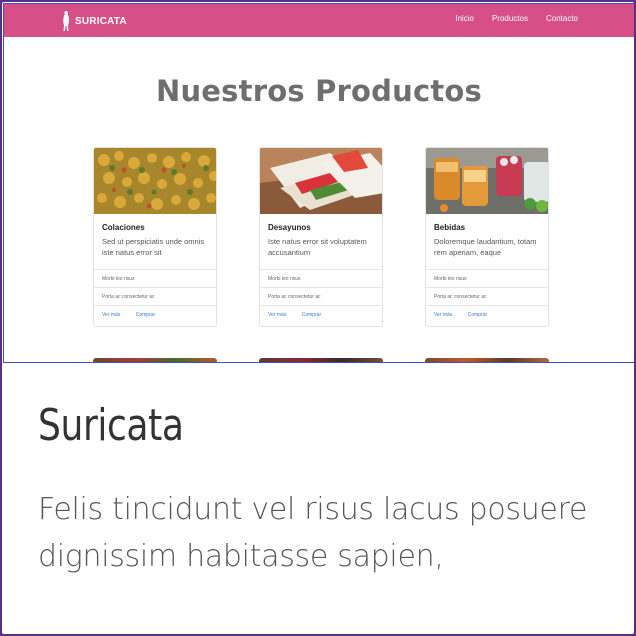  I want to click on section-title: Nuestros Productos, so click(318, 91).